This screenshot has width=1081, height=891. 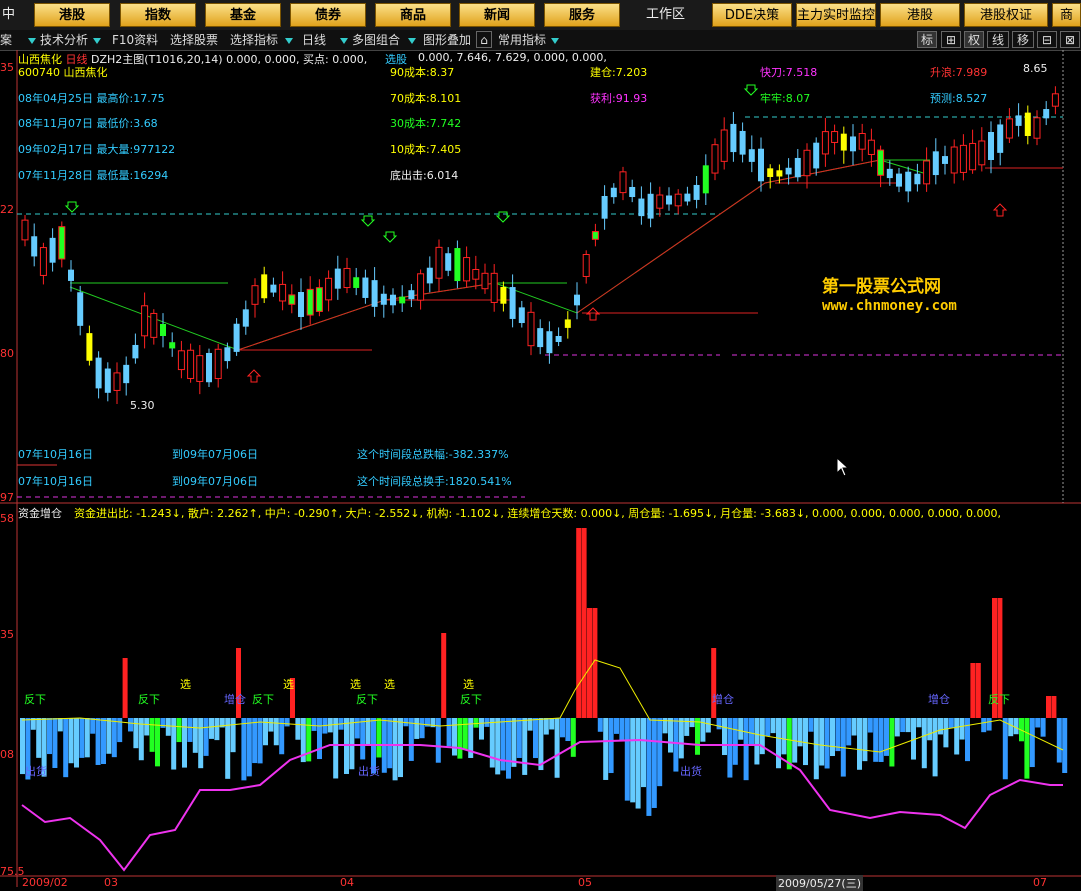 What do you see at coordinates (959, 72) in the screenshot?
I see `rising-wave: 升浪:7.989` at bounding box center [959, 72].